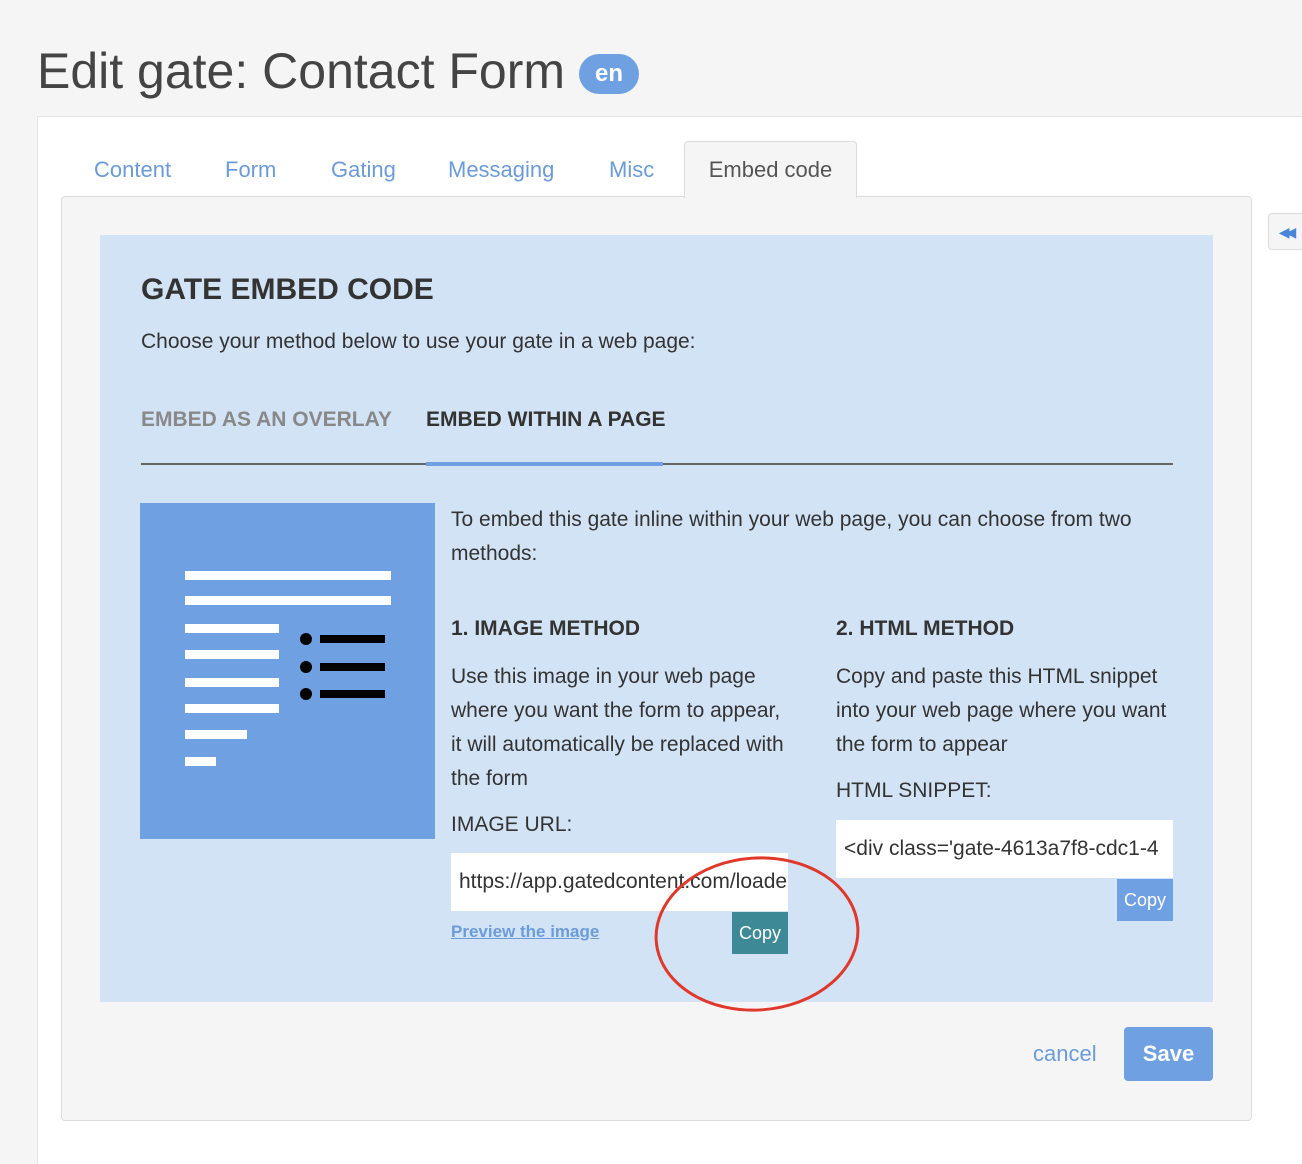  Describe the element at coordinates (132, 176) in the screenshot. I see `tab-content: Content` at that location.